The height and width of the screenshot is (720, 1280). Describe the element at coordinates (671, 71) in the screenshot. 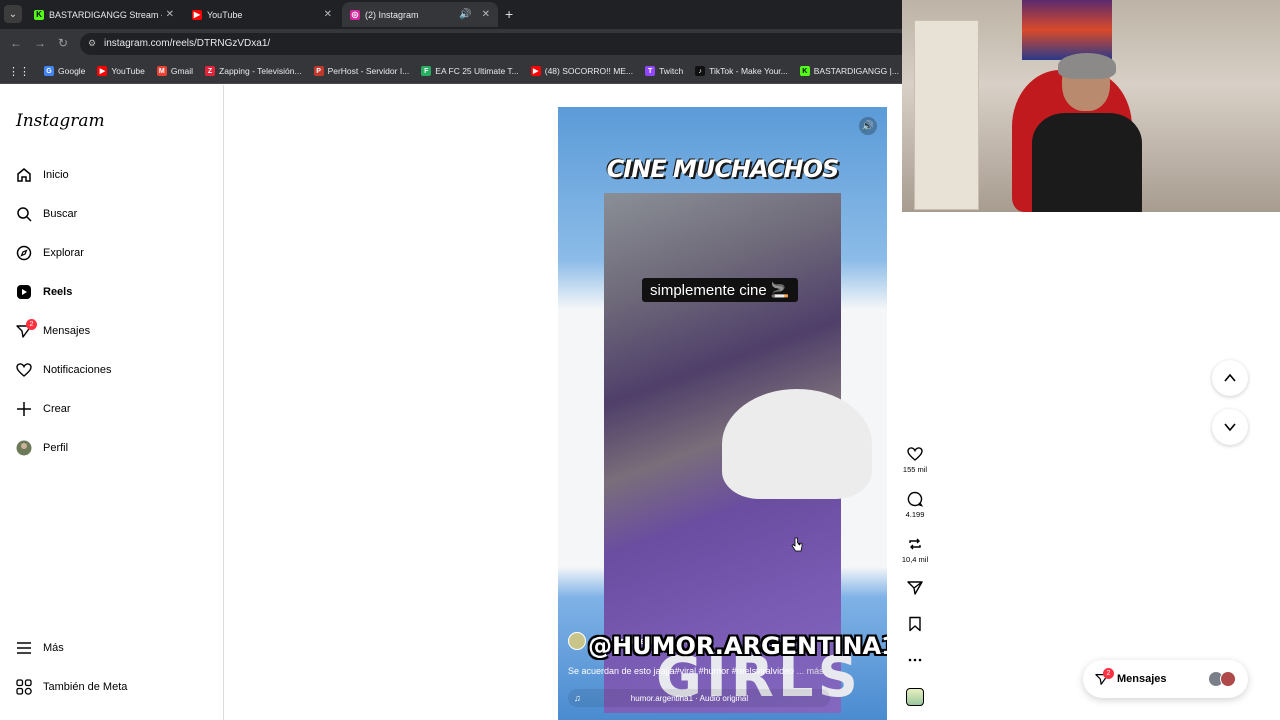

I see `bookmark-label: Twitch` at that location.